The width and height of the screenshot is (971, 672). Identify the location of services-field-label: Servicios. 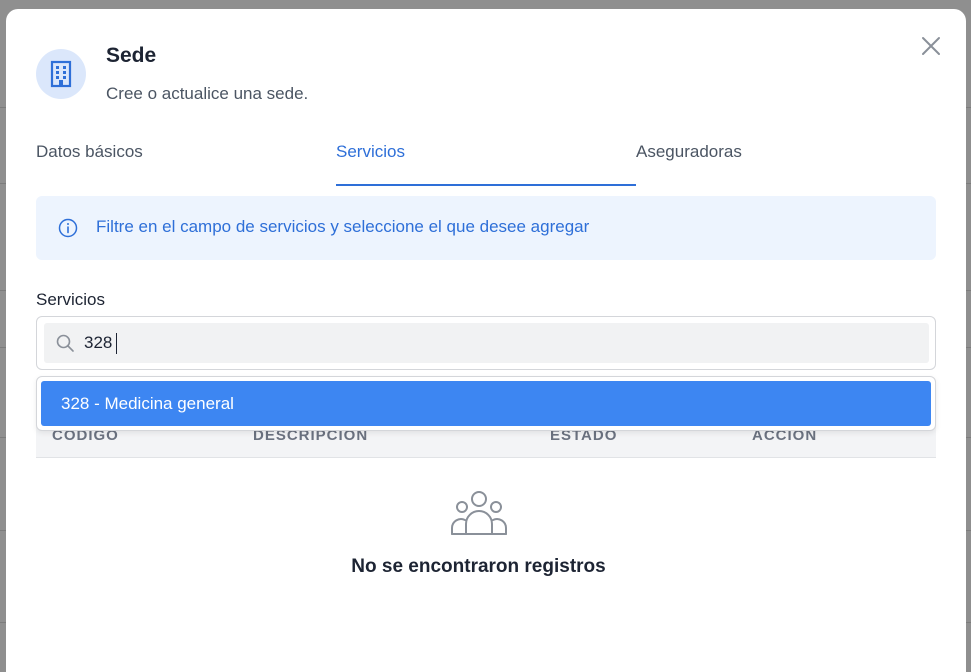
(70, 299).